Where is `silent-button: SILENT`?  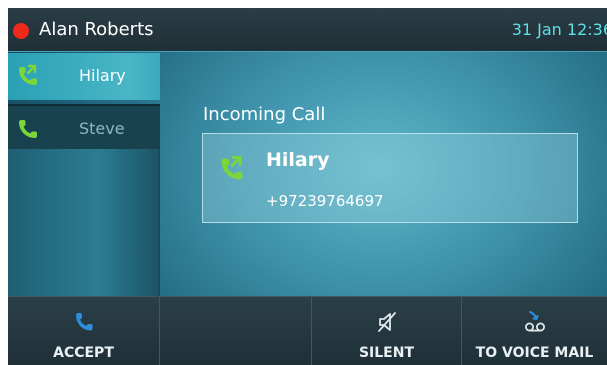
silent-button: SILENT is located at coordinates (387, 331).